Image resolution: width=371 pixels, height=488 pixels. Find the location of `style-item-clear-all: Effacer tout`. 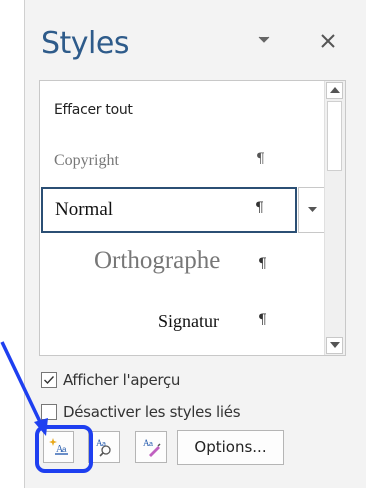

style-item-clear-all: Effacer tout is located at coordinates (182, 107).